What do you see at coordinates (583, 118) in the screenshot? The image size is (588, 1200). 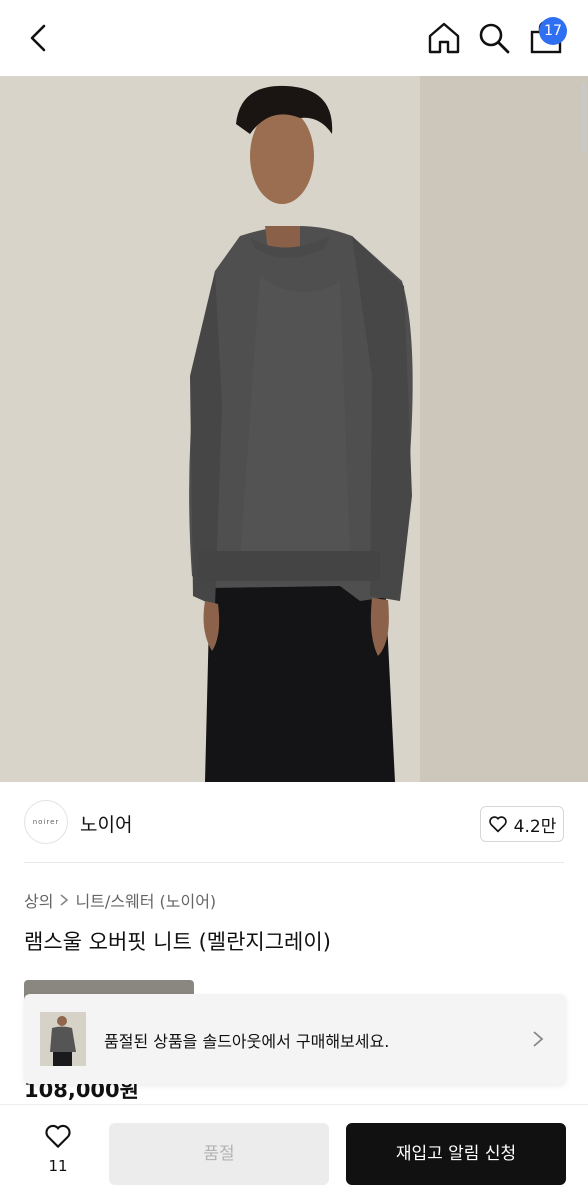 I see `scrollbar` at bounding box center [583, 118].